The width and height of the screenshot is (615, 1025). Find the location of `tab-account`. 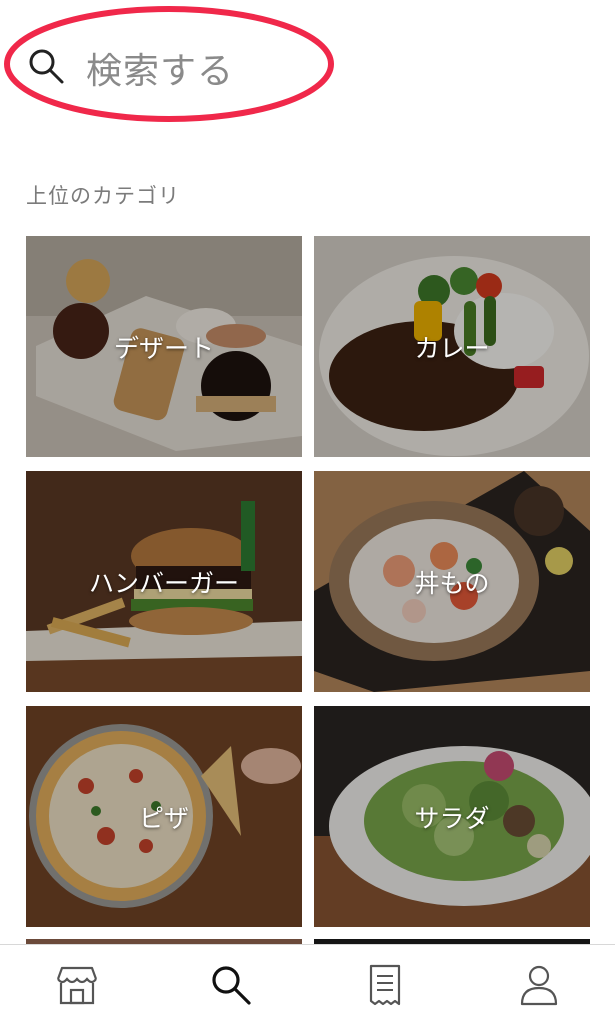

tab-account is located at coordinates (539, 985).